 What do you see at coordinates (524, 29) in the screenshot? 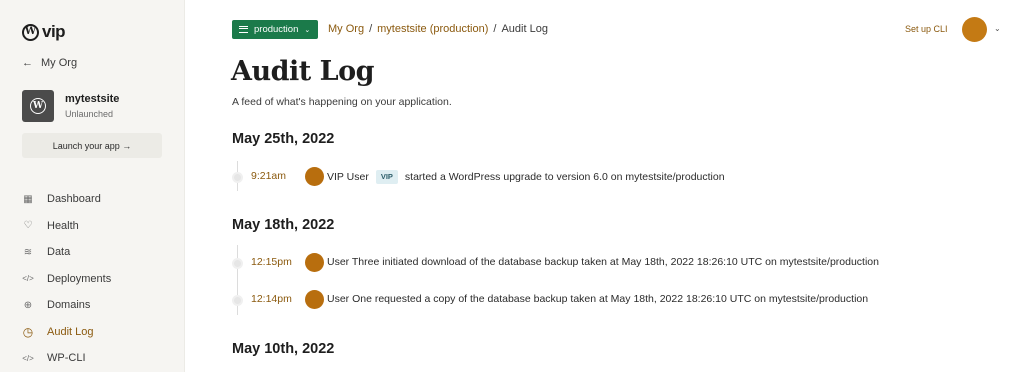
I see `breadcrumb-current: Audit Log` at bounding box center [524, 29].